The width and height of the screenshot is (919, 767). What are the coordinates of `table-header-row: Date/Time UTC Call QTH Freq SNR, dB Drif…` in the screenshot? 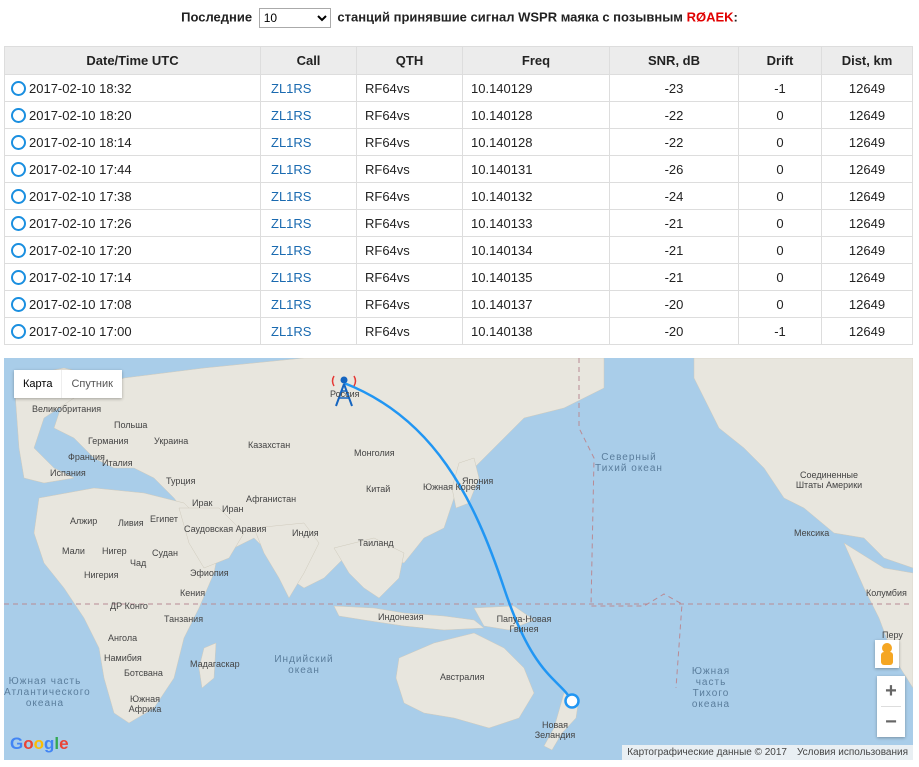 It's located at (458, 60).